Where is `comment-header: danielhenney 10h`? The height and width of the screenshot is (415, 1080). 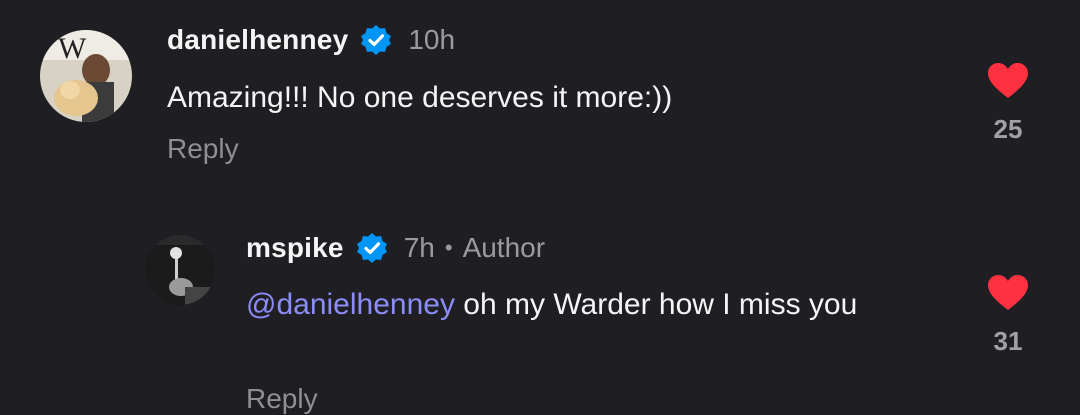 comment-header: danielhenney 10h is located at coordinates (311, 40).